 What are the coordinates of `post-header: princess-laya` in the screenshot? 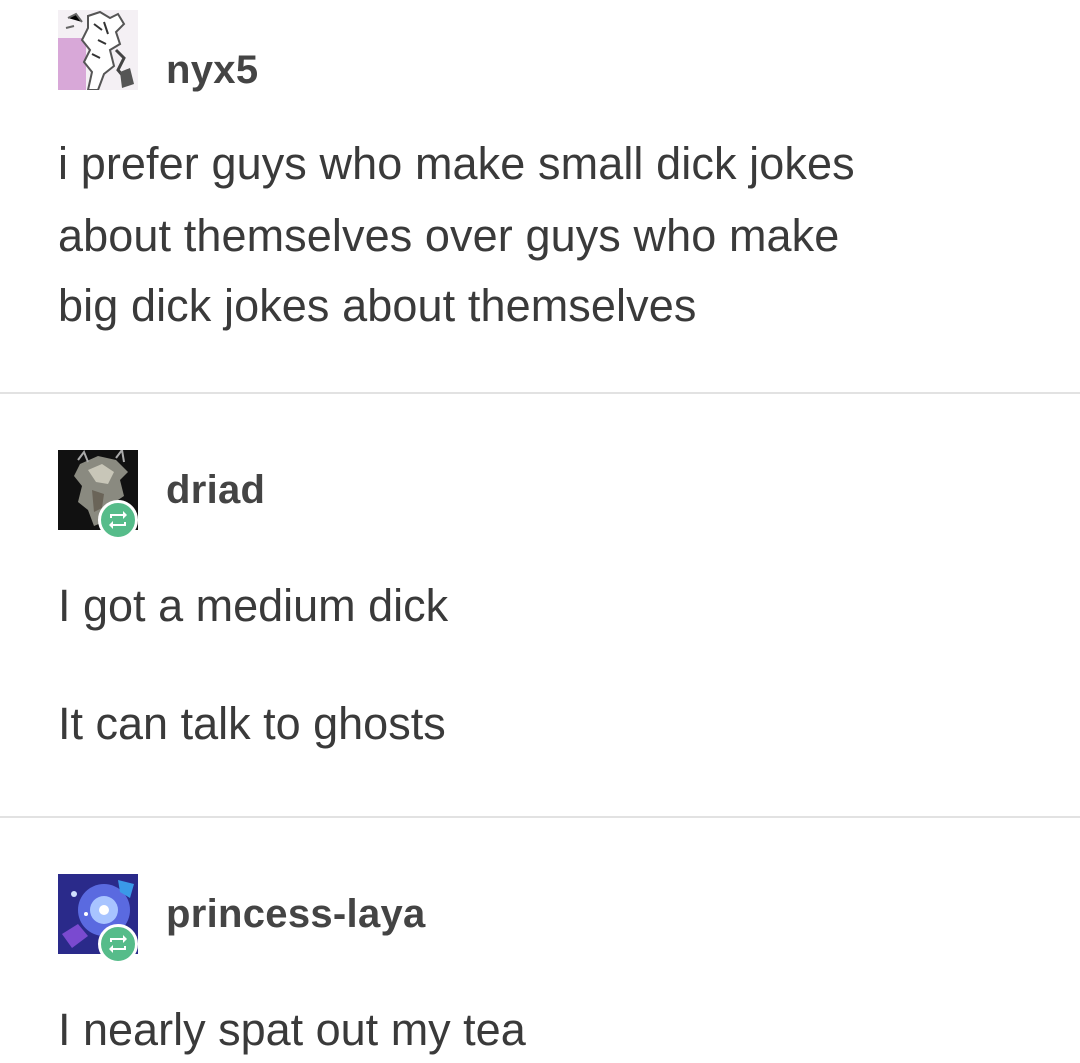 It's located at (358, 919).